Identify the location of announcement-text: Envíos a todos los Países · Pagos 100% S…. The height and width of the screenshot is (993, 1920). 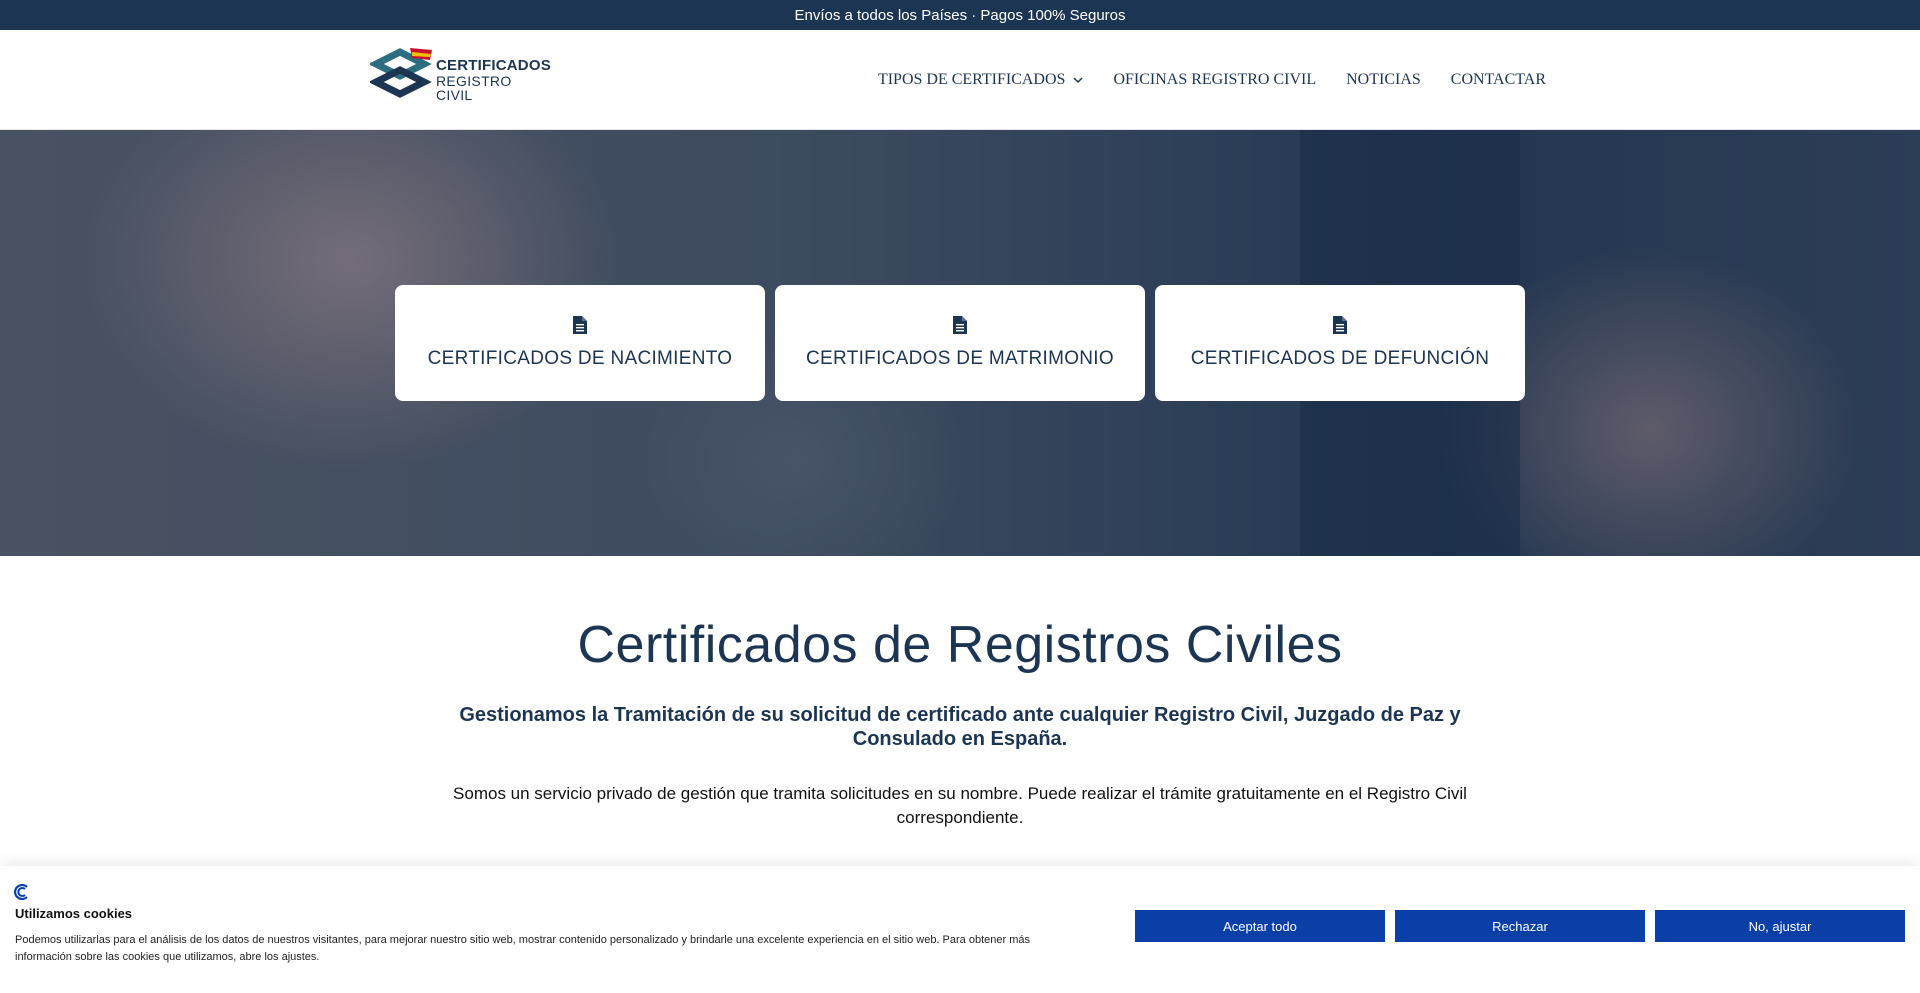
(960, 15).